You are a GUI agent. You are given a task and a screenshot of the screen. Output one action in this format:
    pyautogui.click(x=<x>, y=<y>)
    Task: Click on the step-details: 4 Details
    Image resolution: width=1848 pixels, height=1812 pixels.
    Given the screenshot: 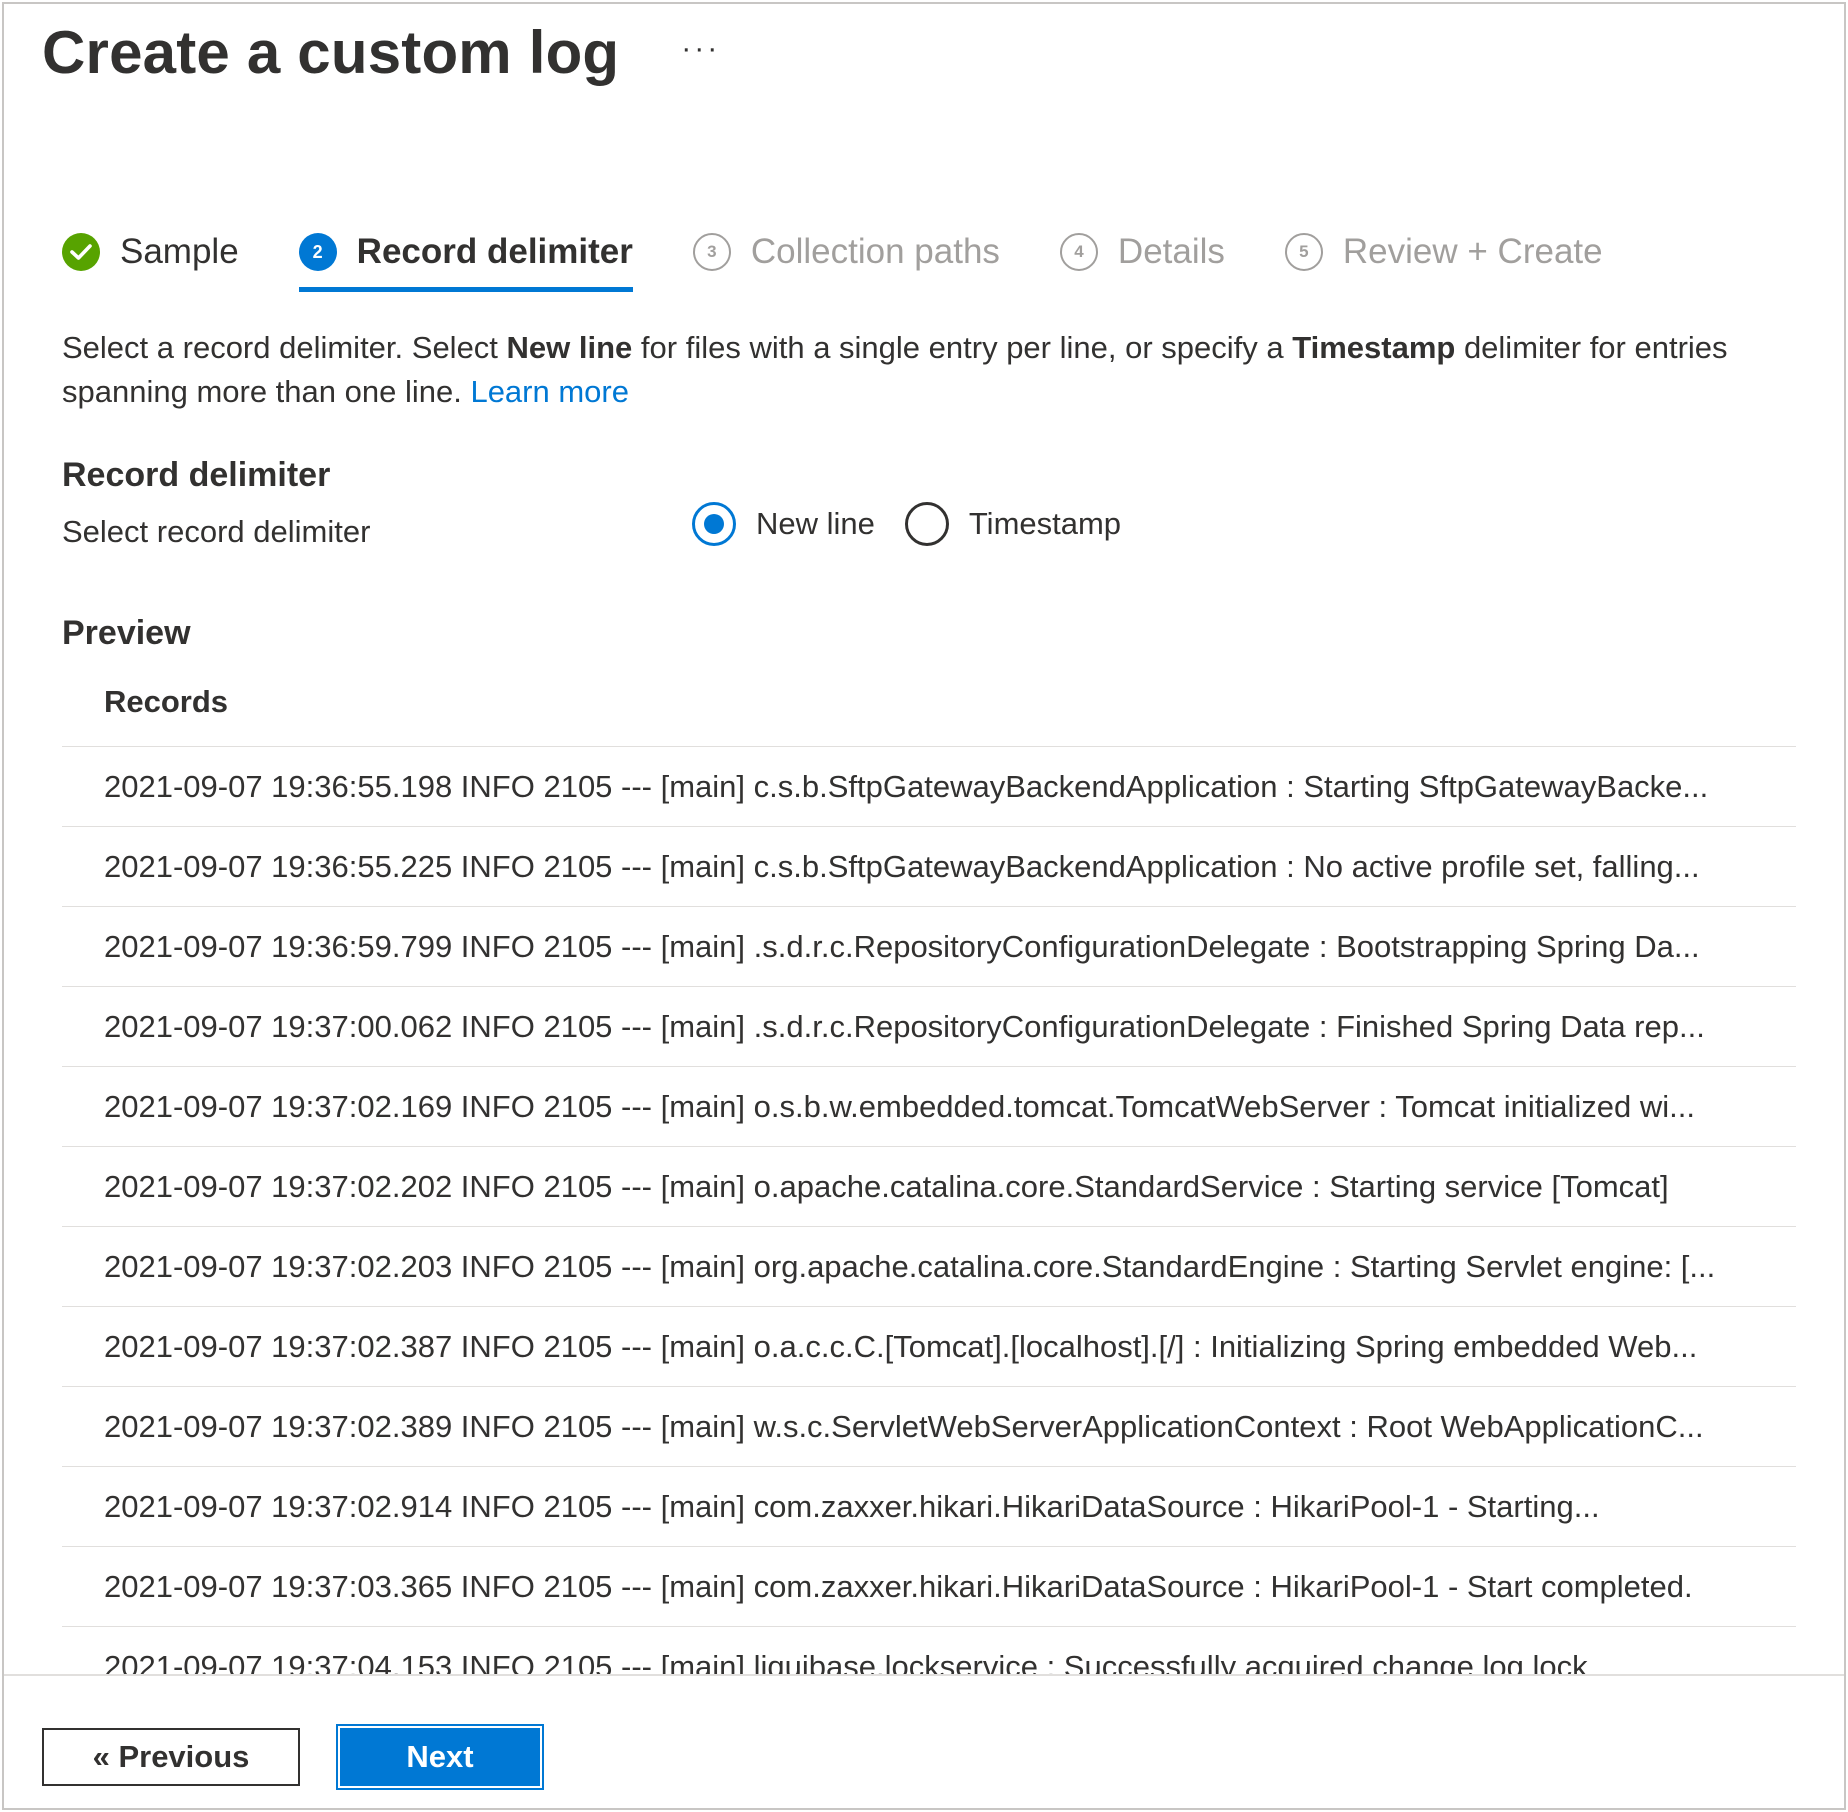 What is the action you would take?
    pyautogui.click(x=1142, y=252)
    